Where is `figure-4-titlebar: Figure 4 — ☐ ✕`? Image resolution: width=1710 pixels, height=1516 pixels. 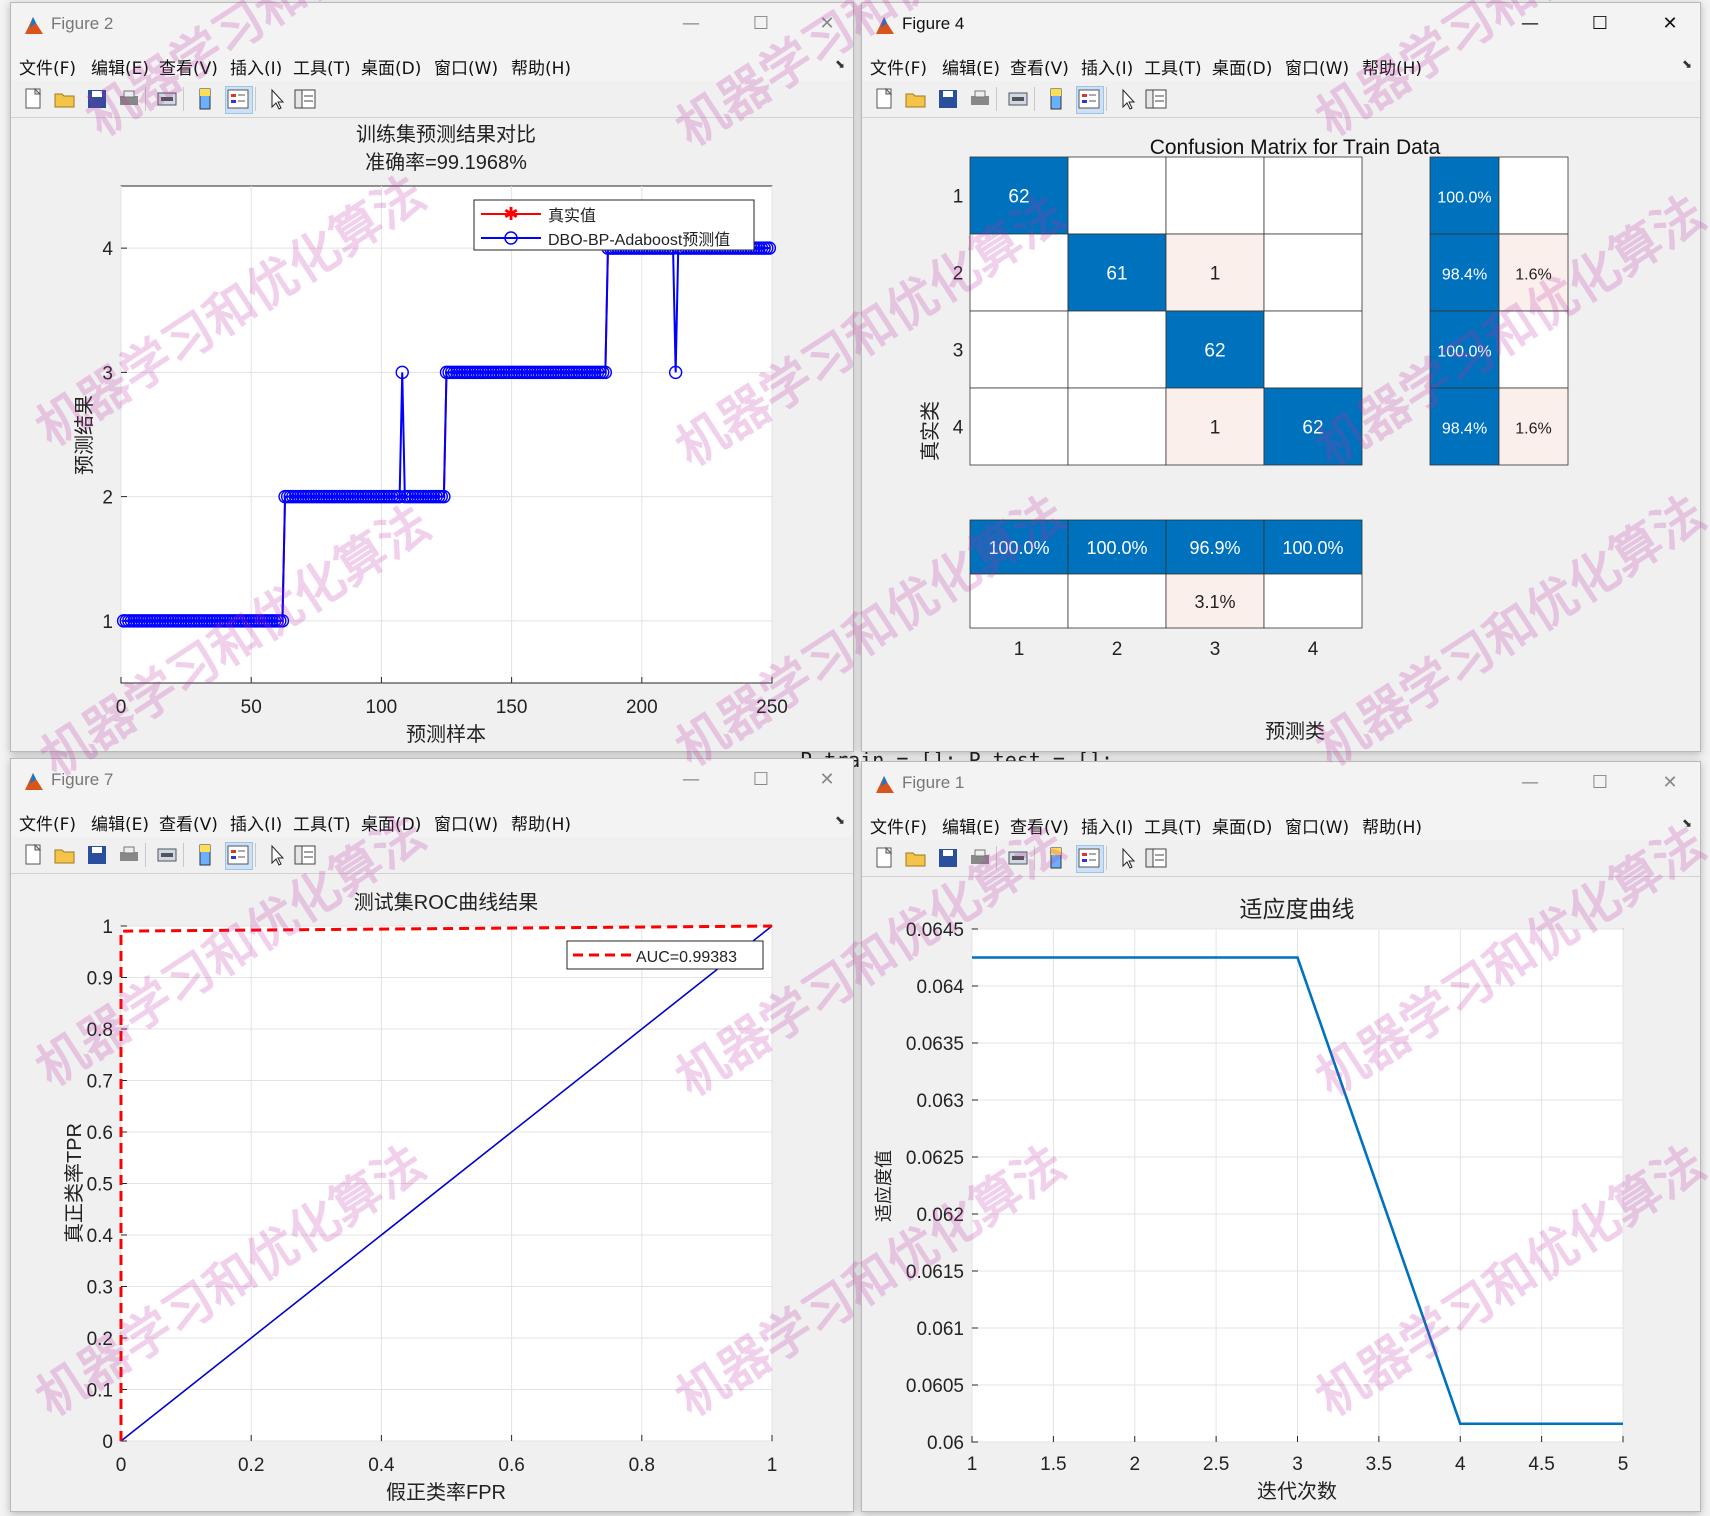
figure-4-titlebar: Figure 4 — ☐ ✕ is located at coordinates (1281, 25).